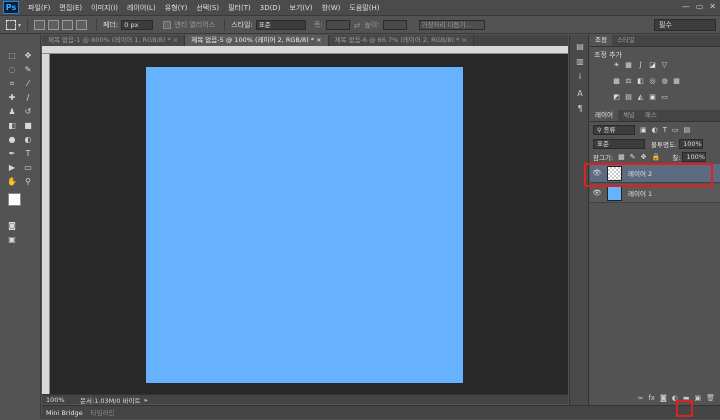  I want to click on menu-3d: 3D(D), so click(270, 8).